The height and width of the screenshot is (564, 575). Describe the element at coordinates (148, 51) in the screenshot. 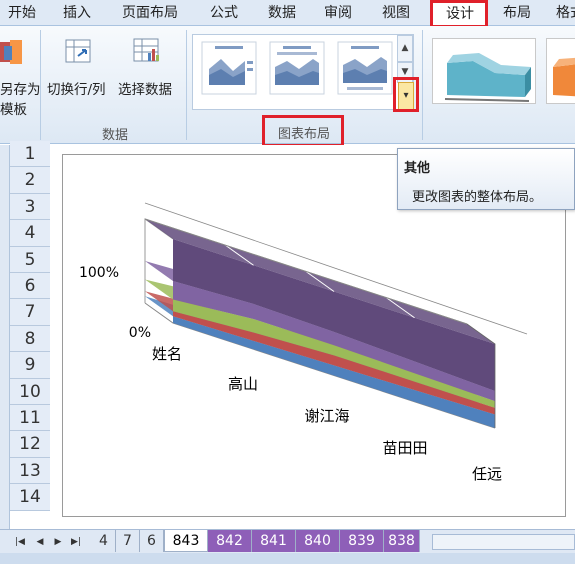

I see `select-data-icon` at that location.